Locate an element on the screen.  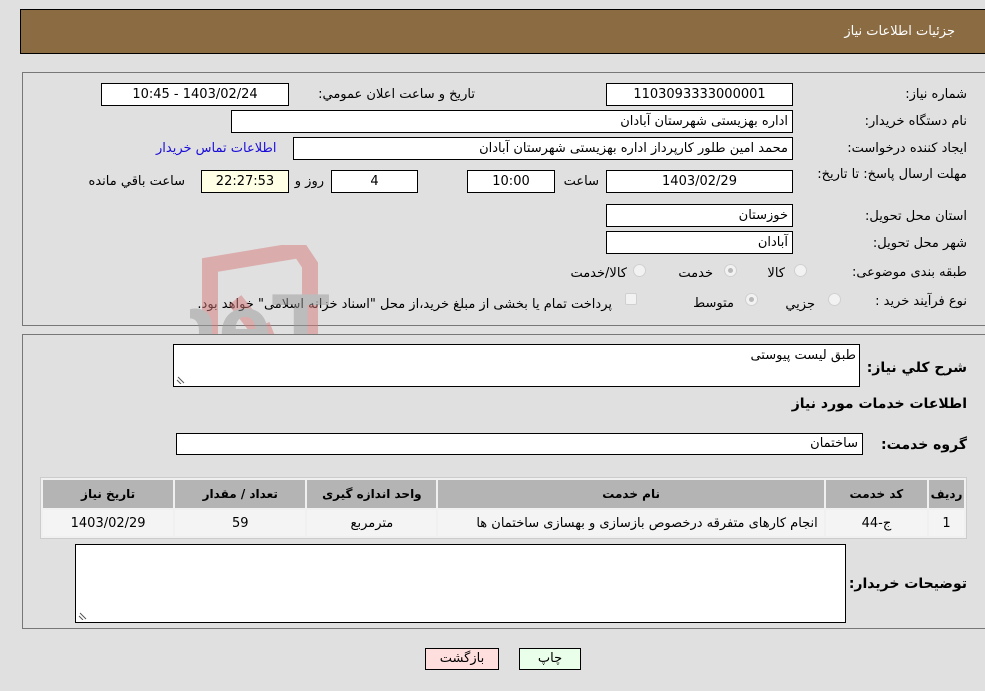
col-row-number: ردیف is located at coordinates (946, 494).